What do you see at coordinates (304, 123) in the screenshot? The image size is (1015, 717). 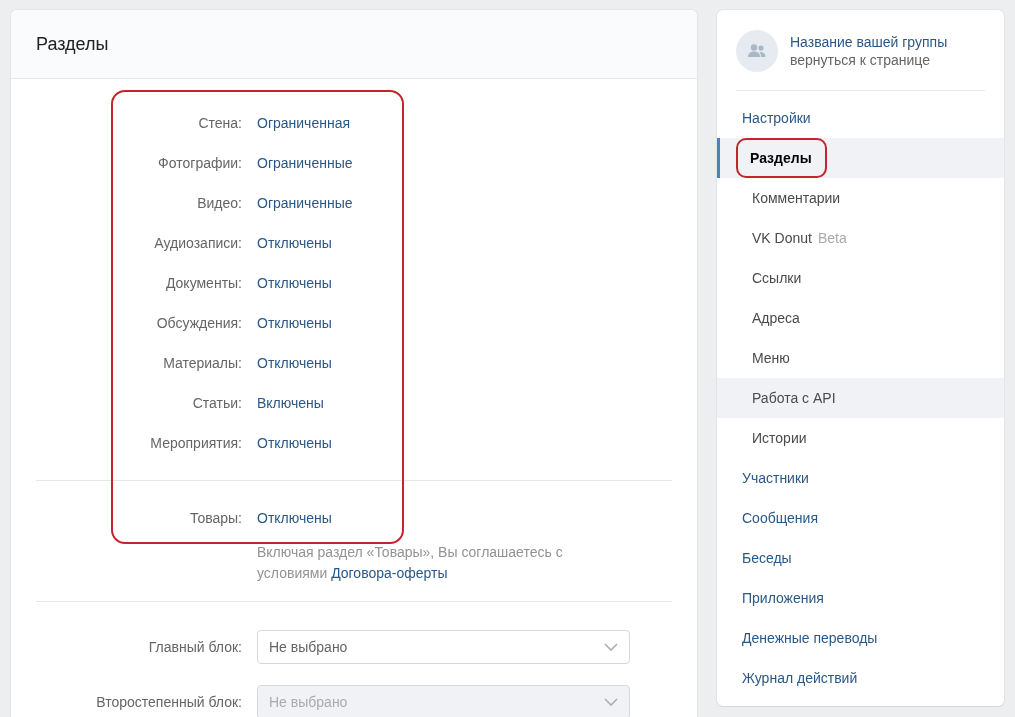 I see `section-value-link: Ограниченная` at bounding box center [304, 123].